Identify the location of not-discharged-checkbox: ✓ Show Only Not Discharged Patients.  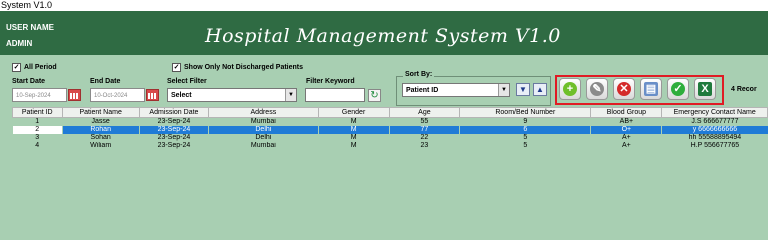
(237, 67).